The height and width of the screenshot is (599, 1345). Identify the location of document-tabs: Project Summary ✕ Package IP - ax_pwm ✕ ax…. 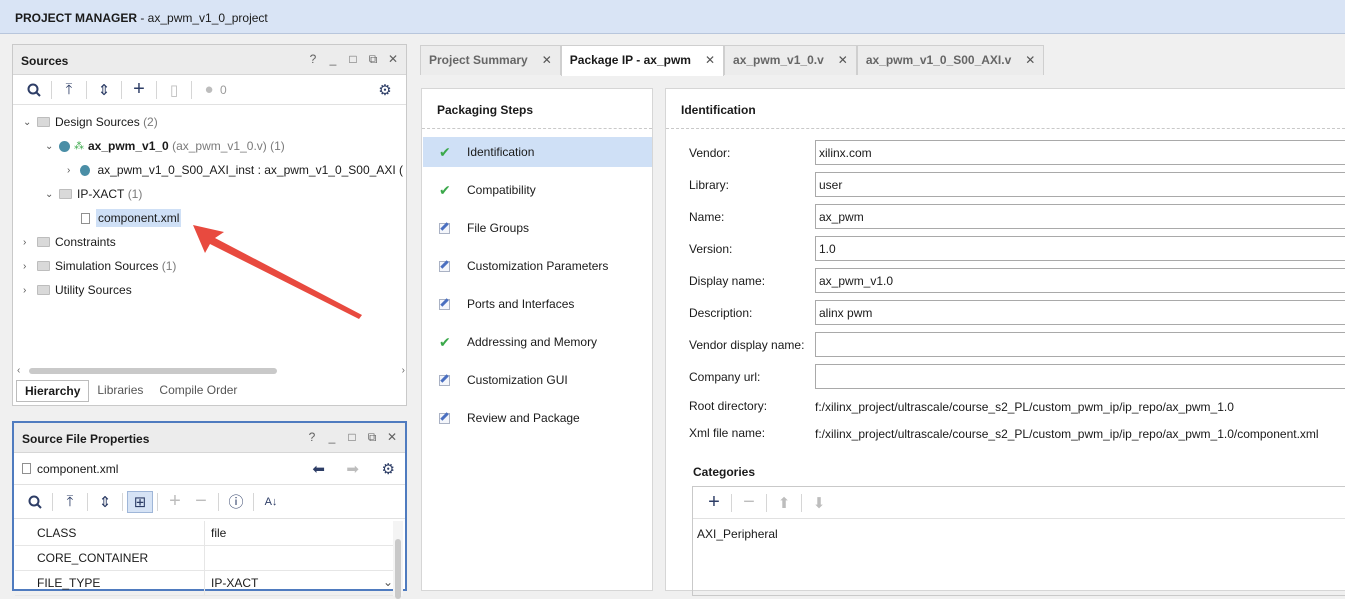
(732, 60).